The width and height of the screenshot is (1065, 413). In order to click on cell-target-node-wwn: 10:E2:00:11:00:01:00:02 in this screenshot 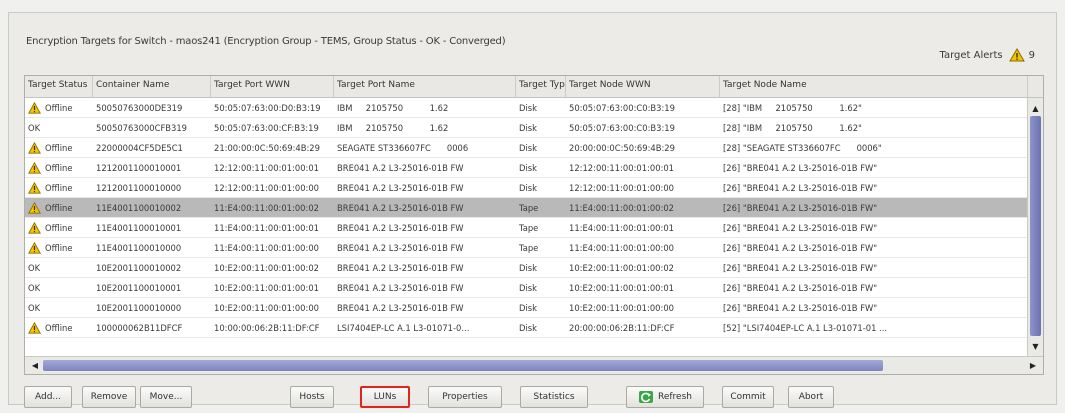, I will do `click(621, 267)`.